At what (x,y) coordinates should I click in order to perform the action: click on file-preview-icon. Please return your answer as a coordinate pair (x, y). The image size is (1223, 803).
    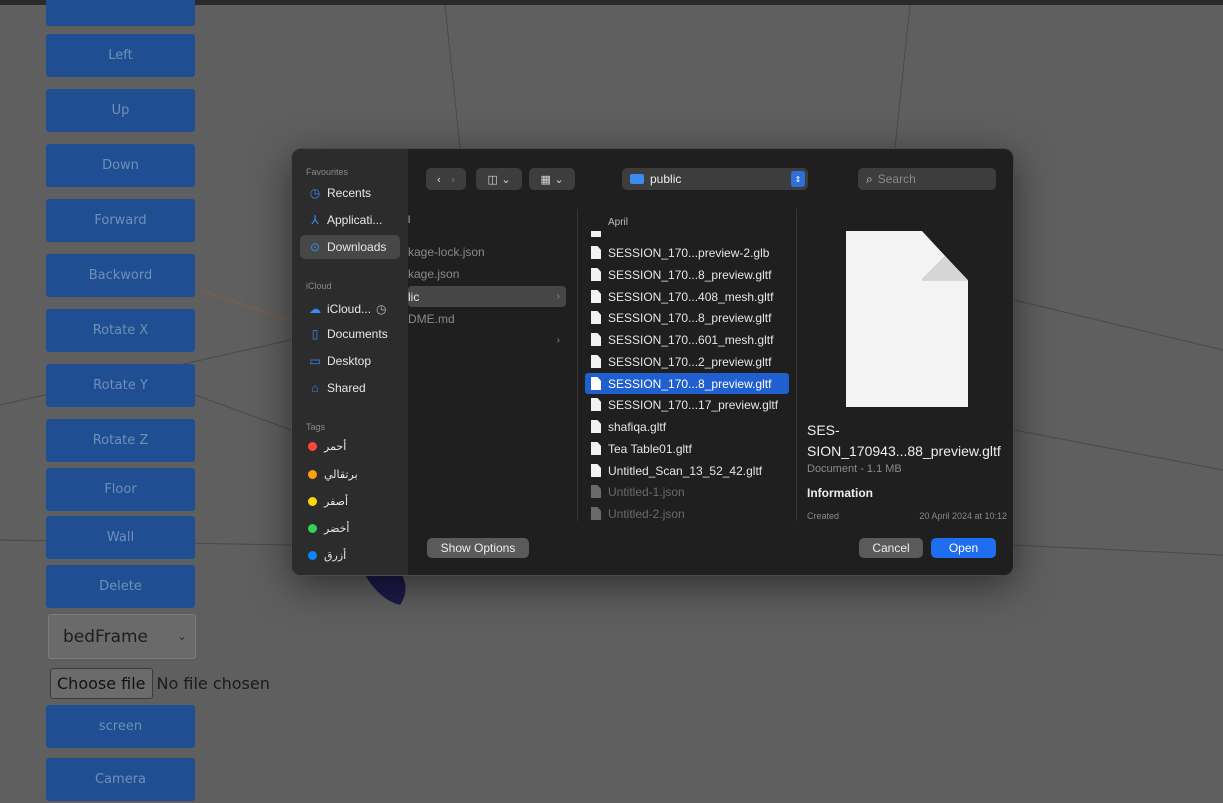
    Looking at the image, I should click on (907, 319).